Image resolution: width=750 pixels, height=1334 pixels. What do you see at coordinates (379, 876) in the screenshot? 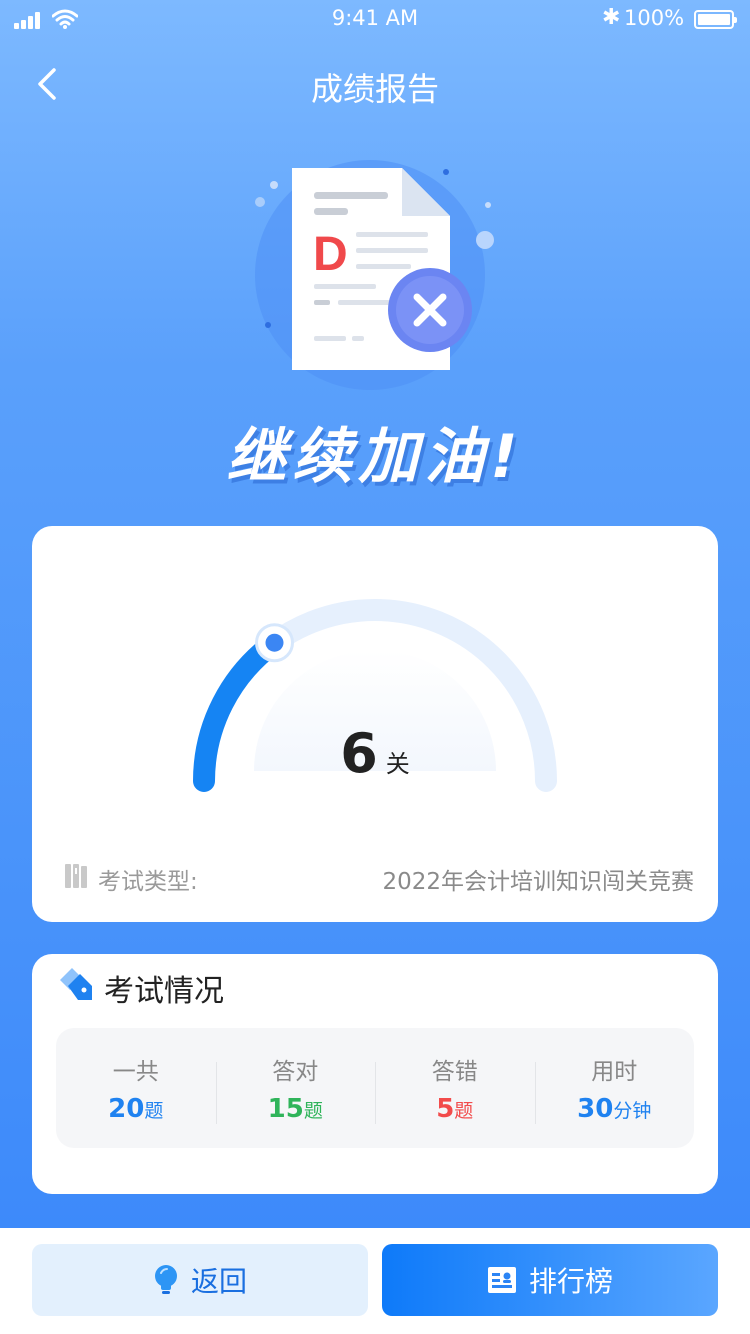
I see `exam-type-row: 考试类型: 2022年会计培训知识闯关竞赛` at bounding box center [379, 876].